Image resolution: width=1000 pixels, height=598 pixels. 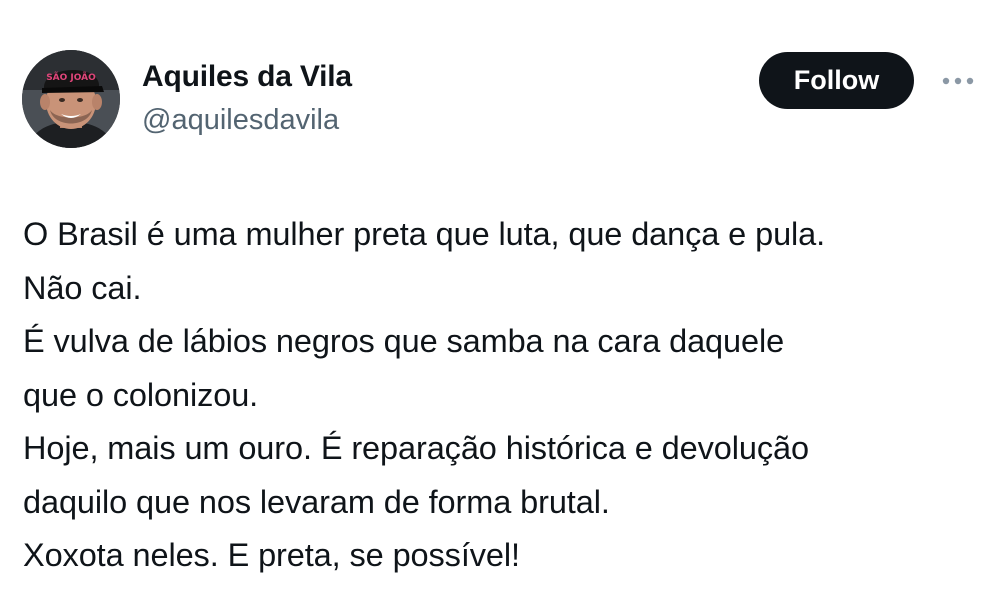 I want to click on tweet-line: que o colonizou., so click(x=141, y=394).